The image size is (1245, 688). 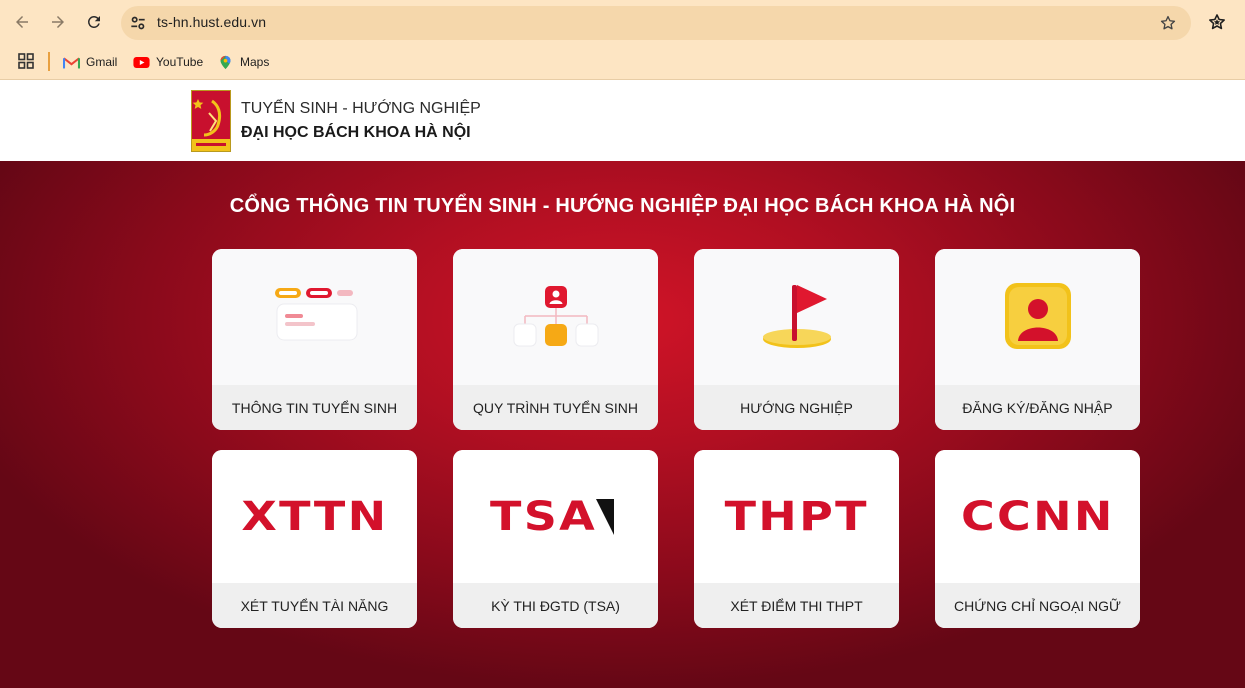 I want to click on arrow-left-icon, so click(x=22, y=22).